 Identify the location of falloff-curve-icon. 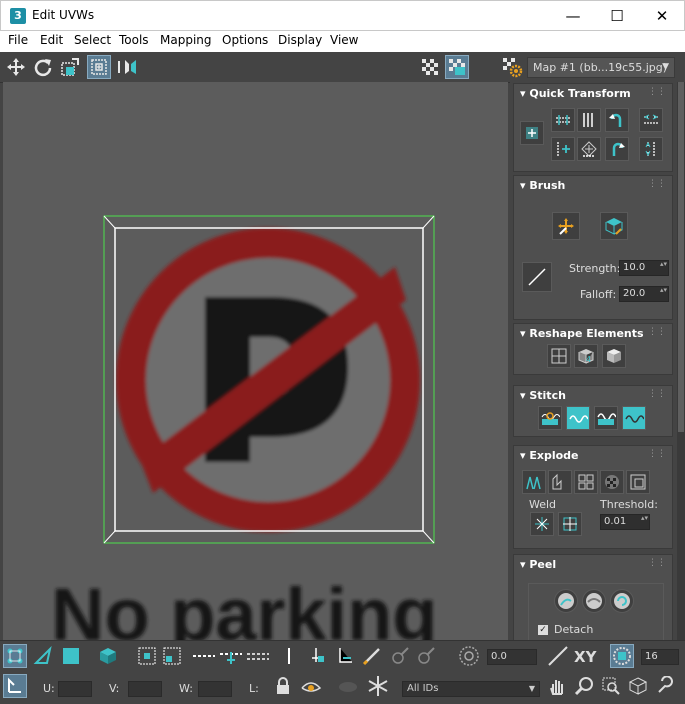
(558, 656).